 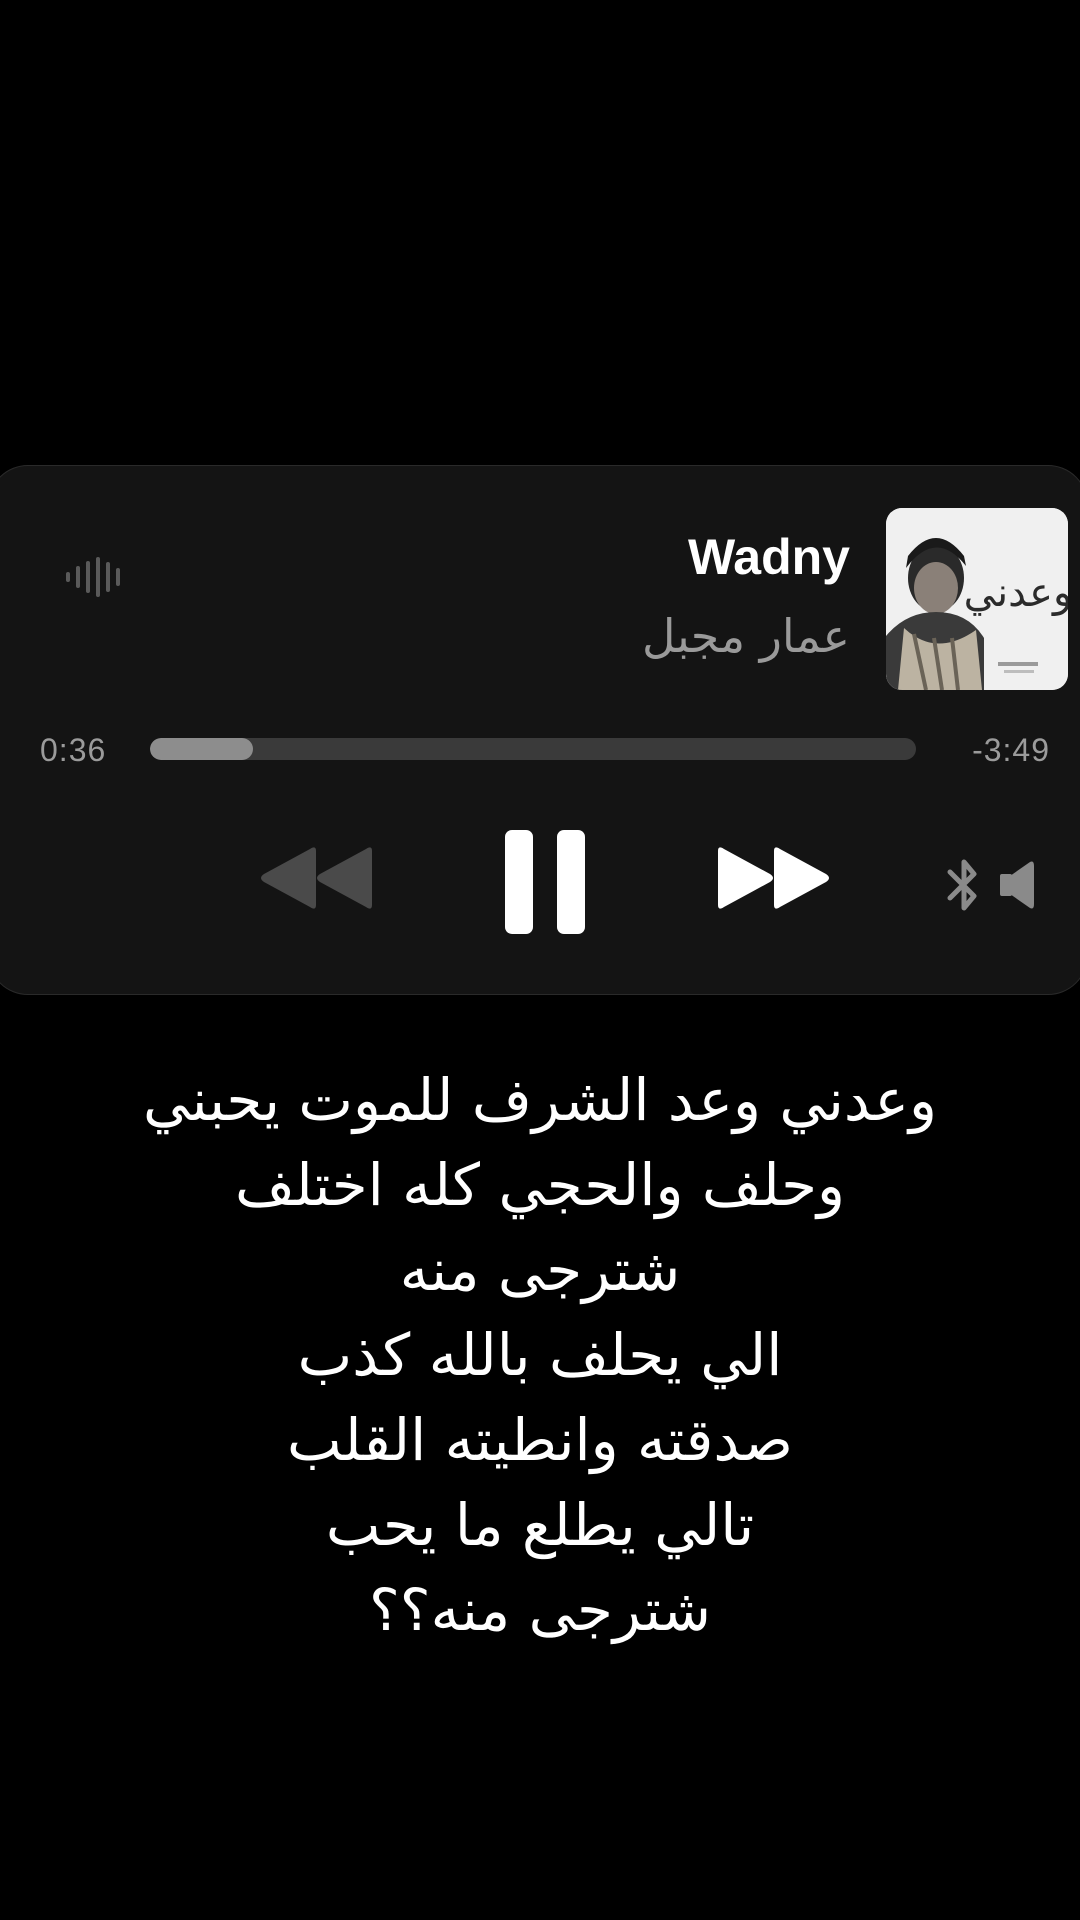 I want to click on lyric-line: شترجى منه؟؟, so click(x=540, y=1610).